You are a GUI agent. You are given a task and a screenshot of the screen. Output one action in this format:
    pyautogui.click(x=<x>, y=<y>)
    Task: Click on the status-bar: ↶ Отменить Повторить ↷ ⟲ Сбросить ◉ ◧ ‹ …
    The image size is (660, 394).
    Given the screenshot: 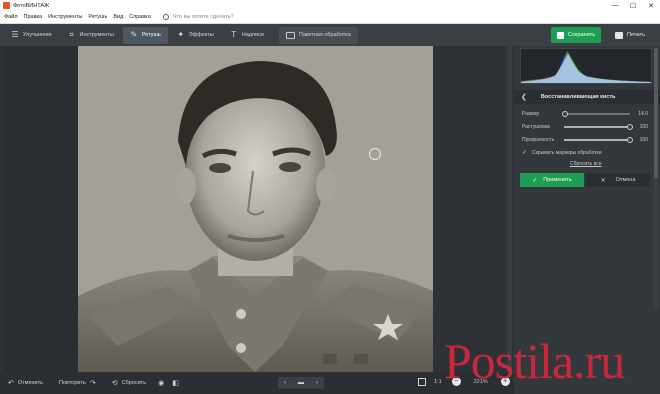 What is the action you would take?
    pyautogui.click(x=257, y=383)
    